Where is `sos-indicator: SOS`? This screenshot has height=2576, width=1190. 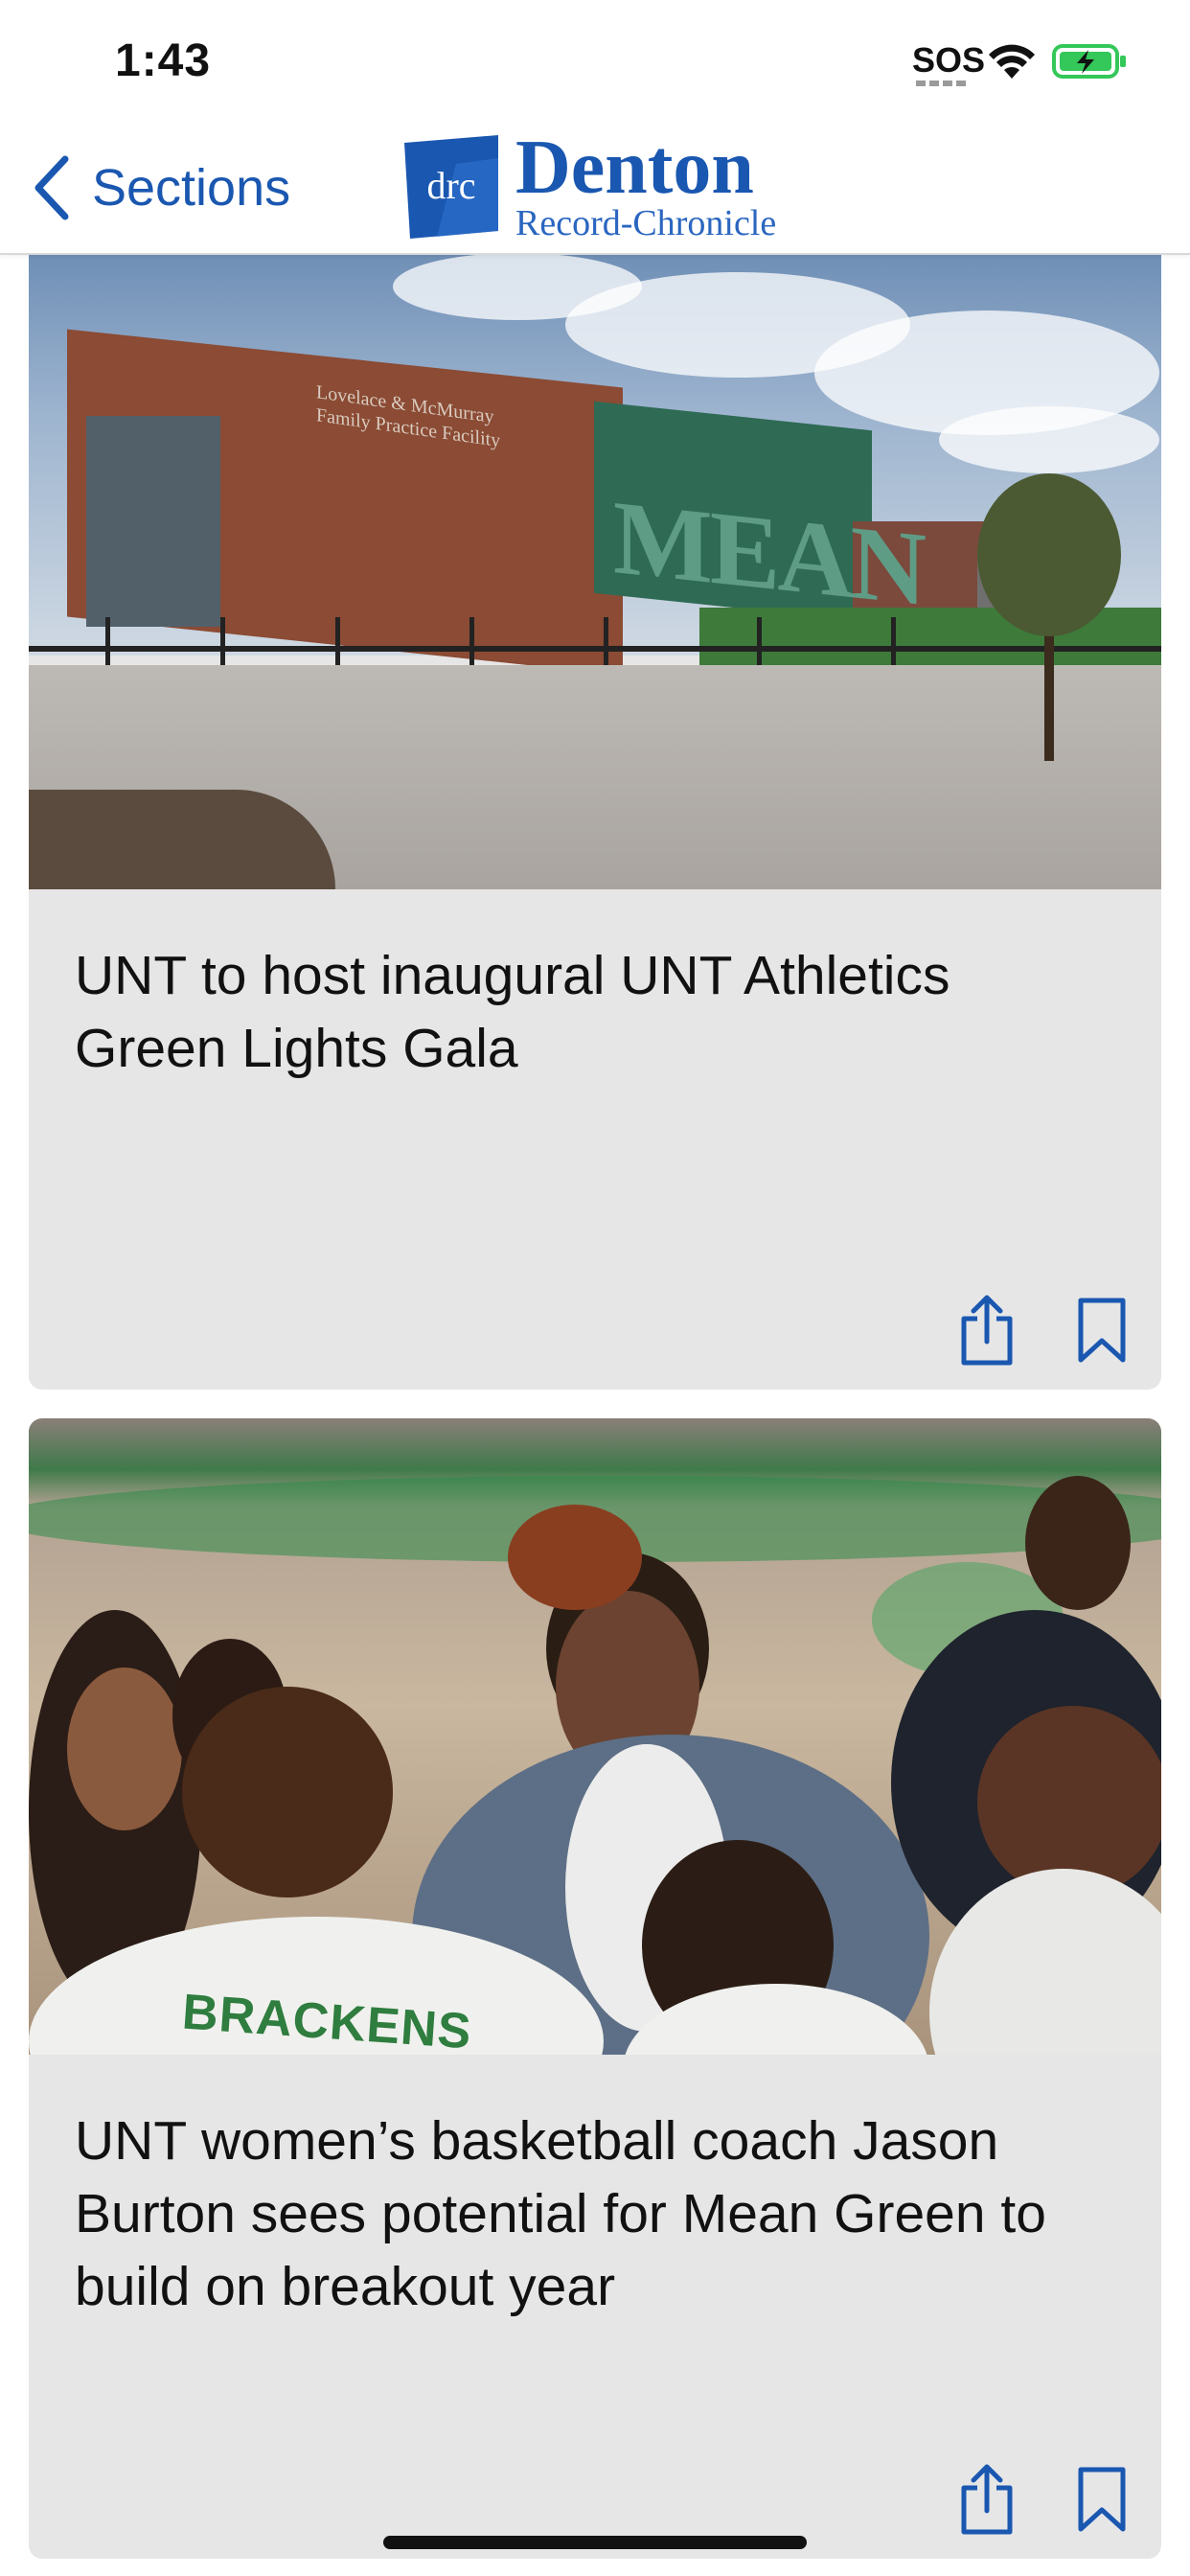
sos-indicator: SOS is located at coordinates (949, 60).